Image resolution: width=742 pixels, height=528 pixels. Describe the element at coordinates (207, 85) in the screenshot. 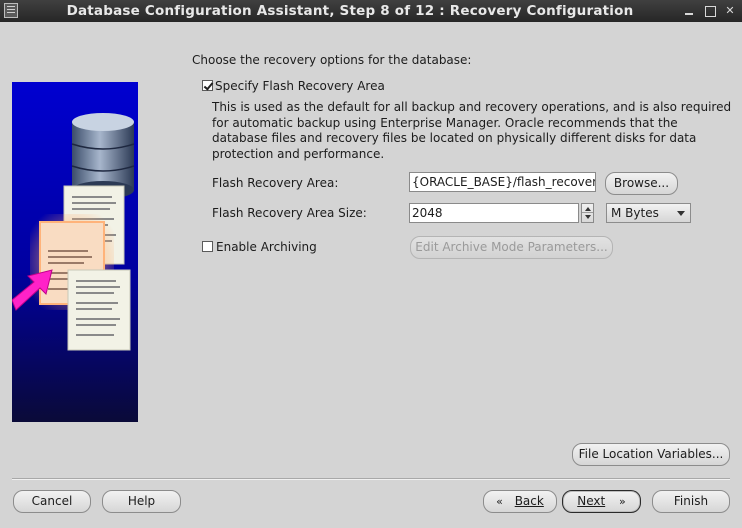

I see `specify-flash-recovery-checkbox` at that location.